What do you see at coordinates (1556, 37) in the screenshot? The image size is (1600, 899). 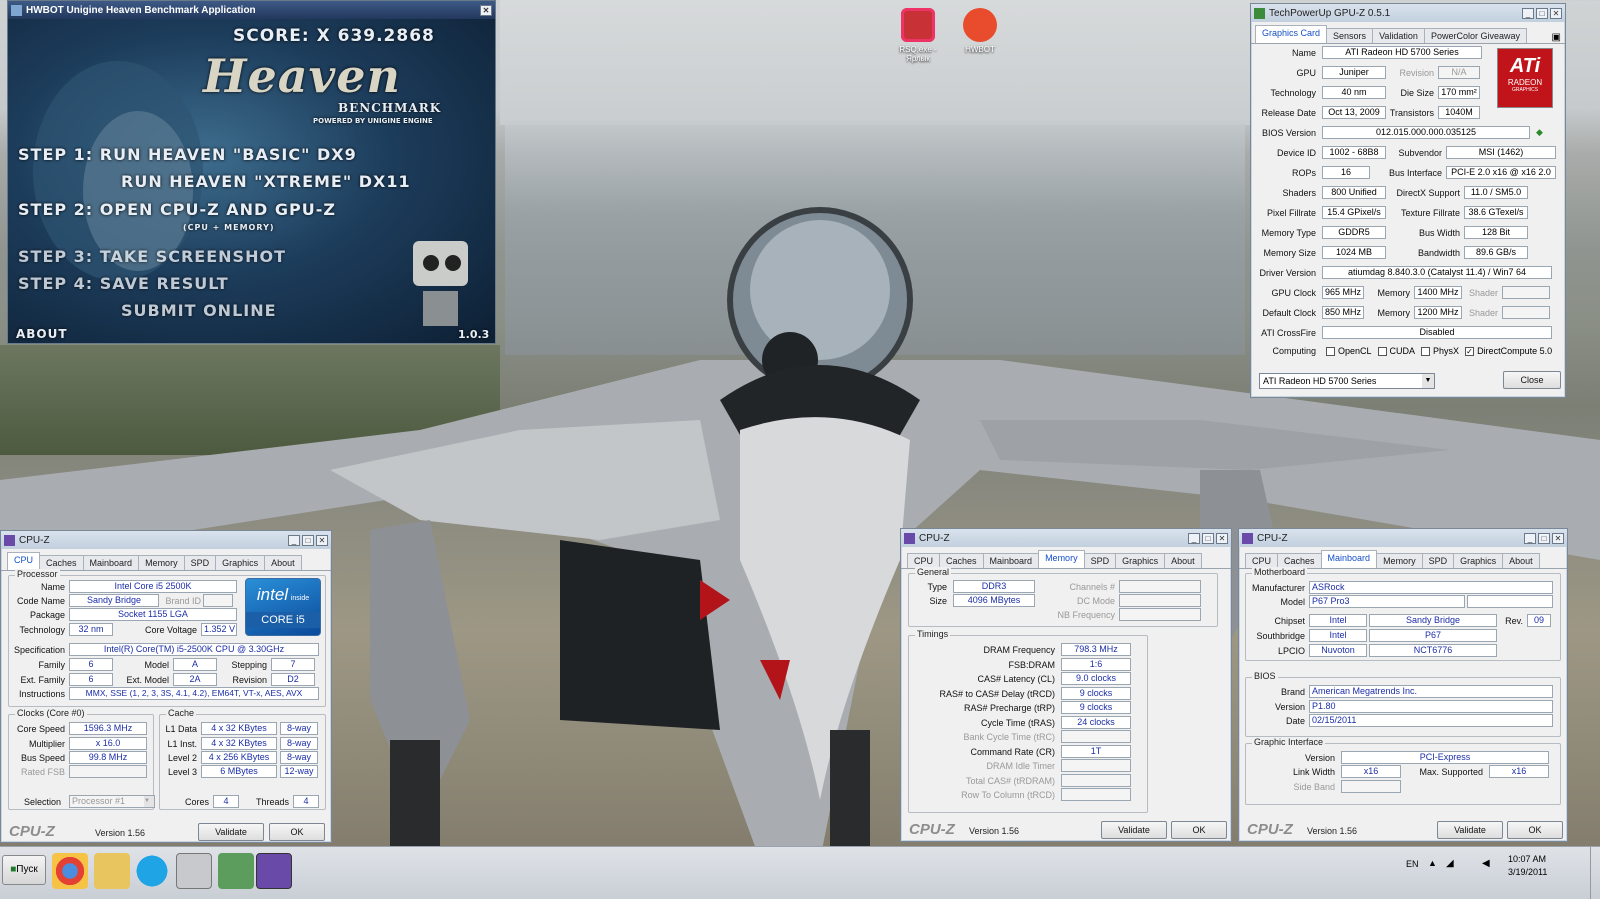 I see `camera-icon: ▣` at bounding box center [1556, 37].